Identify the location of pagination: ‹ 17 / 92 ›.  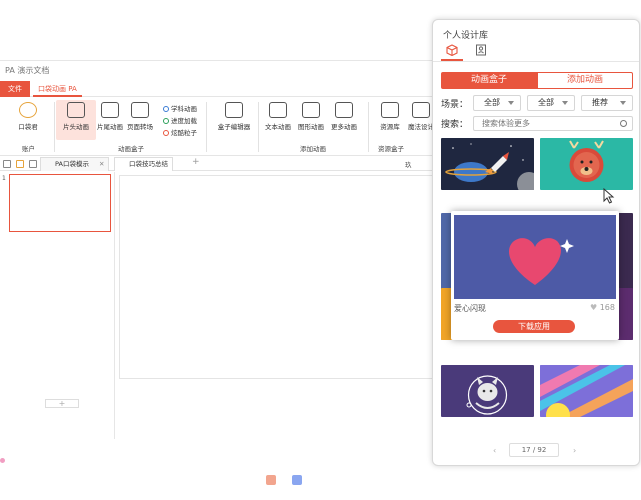
(536, 450).